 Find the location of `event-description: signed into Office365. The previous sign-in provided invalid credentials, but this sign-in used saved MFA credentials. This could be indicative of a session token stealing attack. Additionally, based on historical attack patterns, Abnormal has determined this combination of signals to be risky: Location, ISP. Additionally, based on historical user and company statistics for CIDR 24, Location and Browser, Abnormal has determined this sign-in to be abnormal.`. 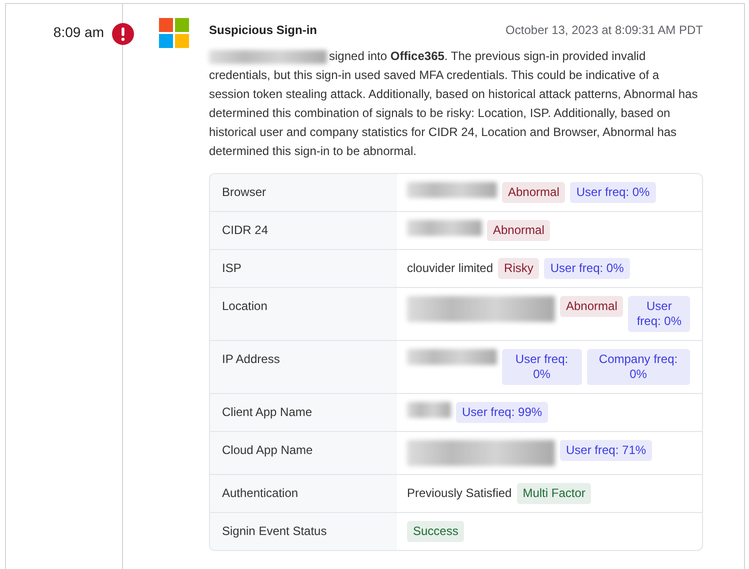

event-description: signed into Office365. The previous sign-in provided invalid credentials, but this sign-in used saved MFA credentials. This could be indicative of a session token stealing attack. Additionally, based on historical attack patterns, Abnormal has determined this combination of signals to be risky: Location, ISP. Additionally, based on historical user and company statistics for CIDR 24, Location and Browser, Abnormal has determined this sign-in to be abnormal. is located at coordinates (453, 103).